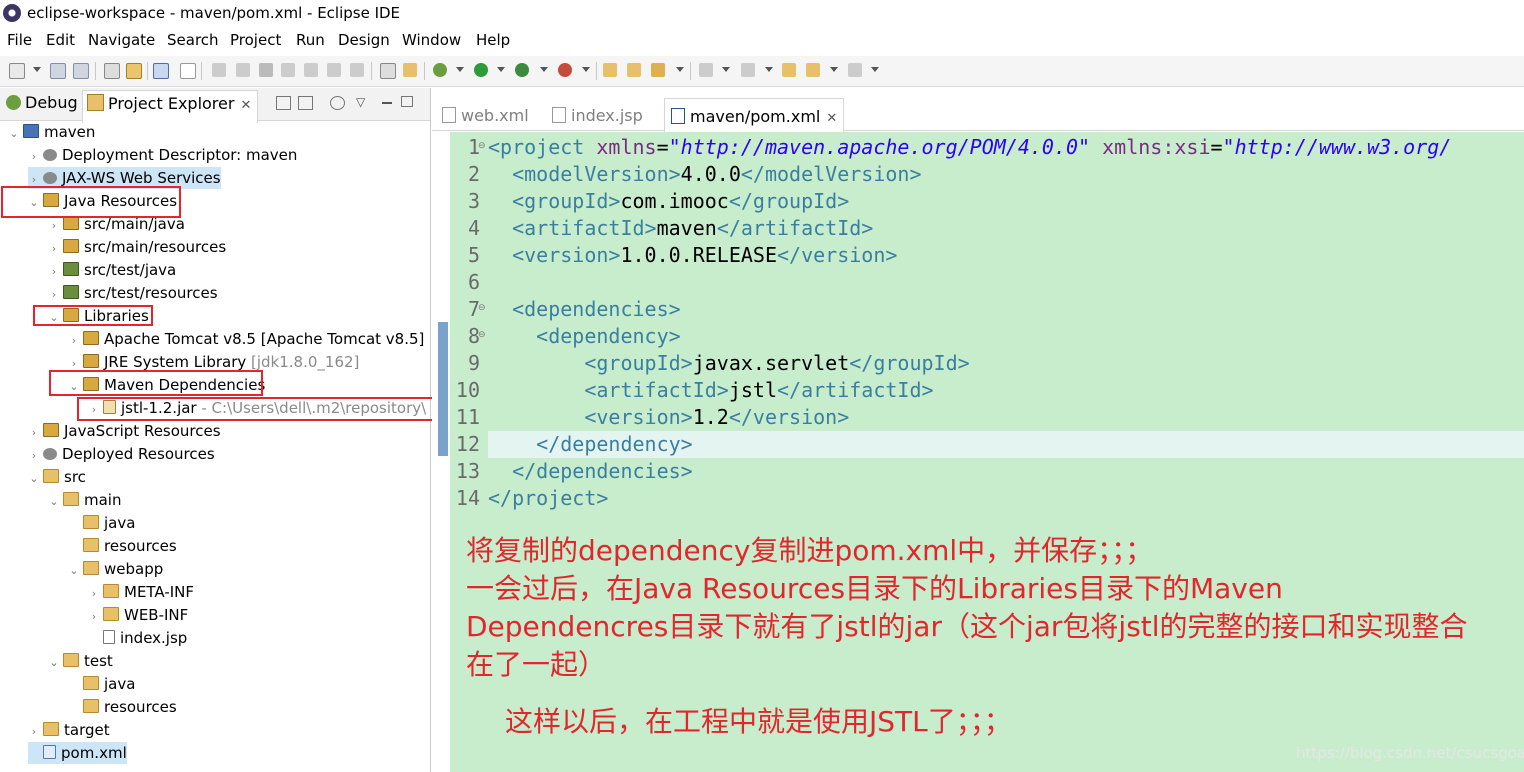 This screenshot has width=1524, height=772. Describe the element at coordinates (57, 477) in the screenshot. I see `tree-item-src: ⌄ src` at that location.